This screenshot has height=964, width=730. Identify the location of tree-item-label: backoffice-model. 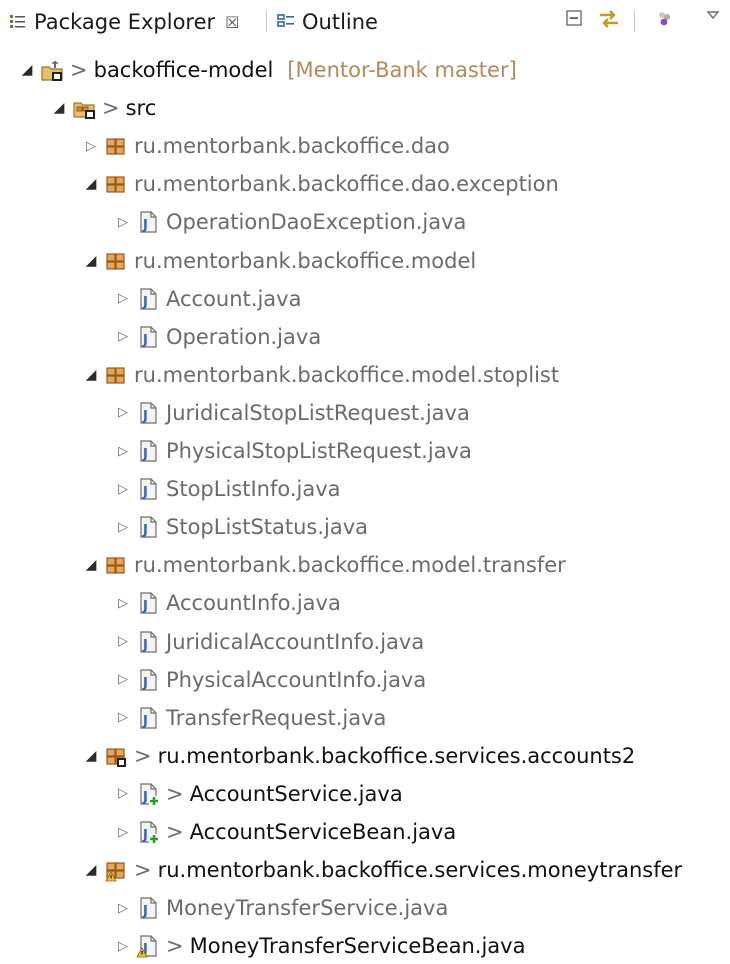
(183, 70).